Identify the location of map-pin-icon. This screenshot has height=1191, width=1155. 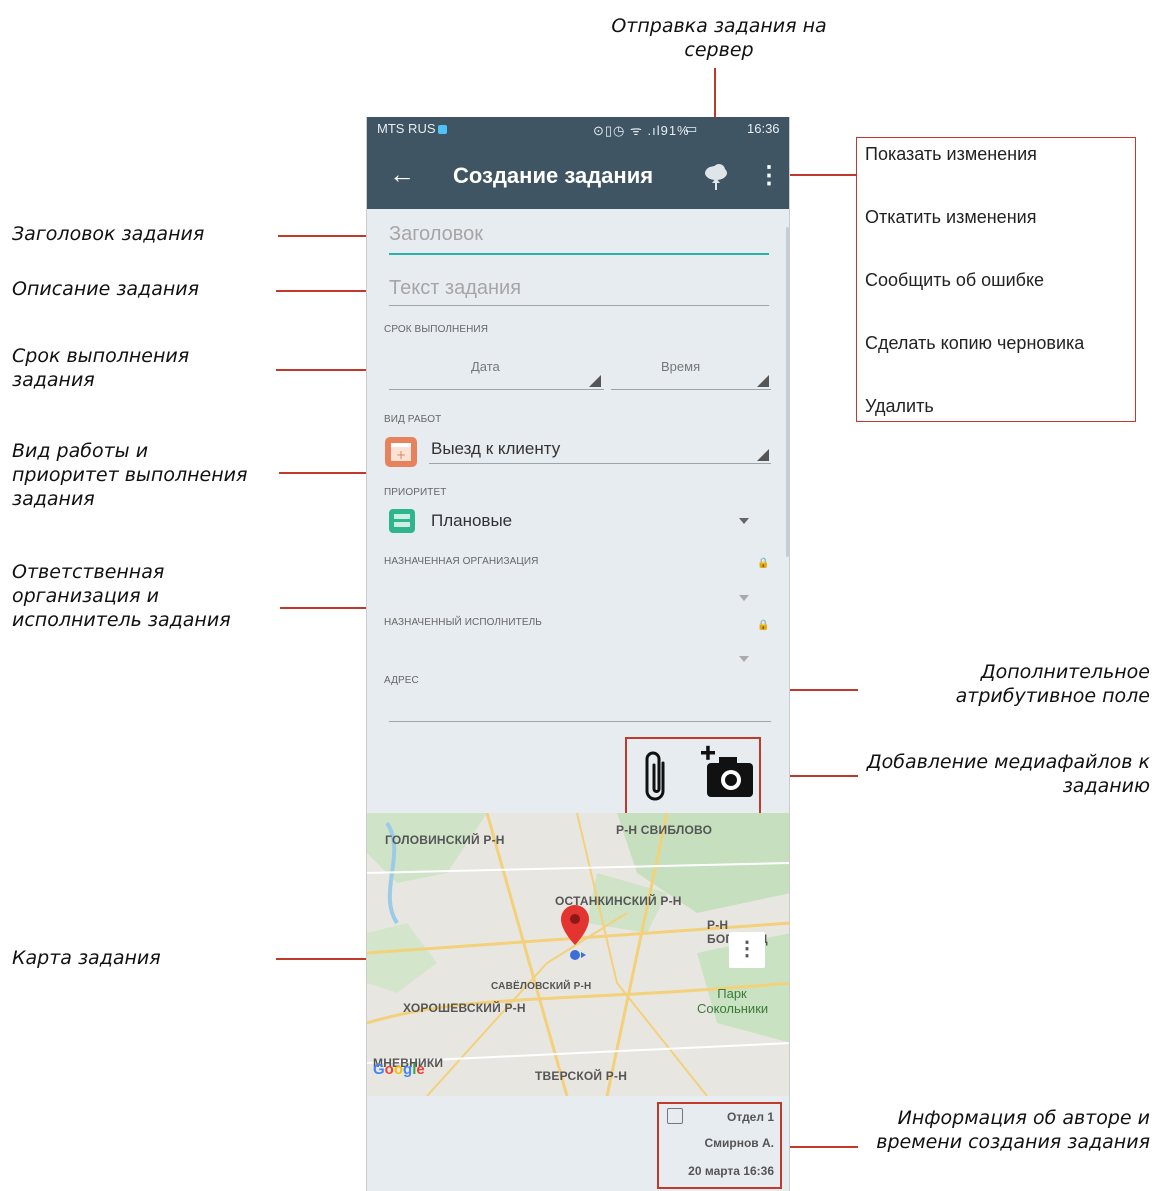
(575, 936).